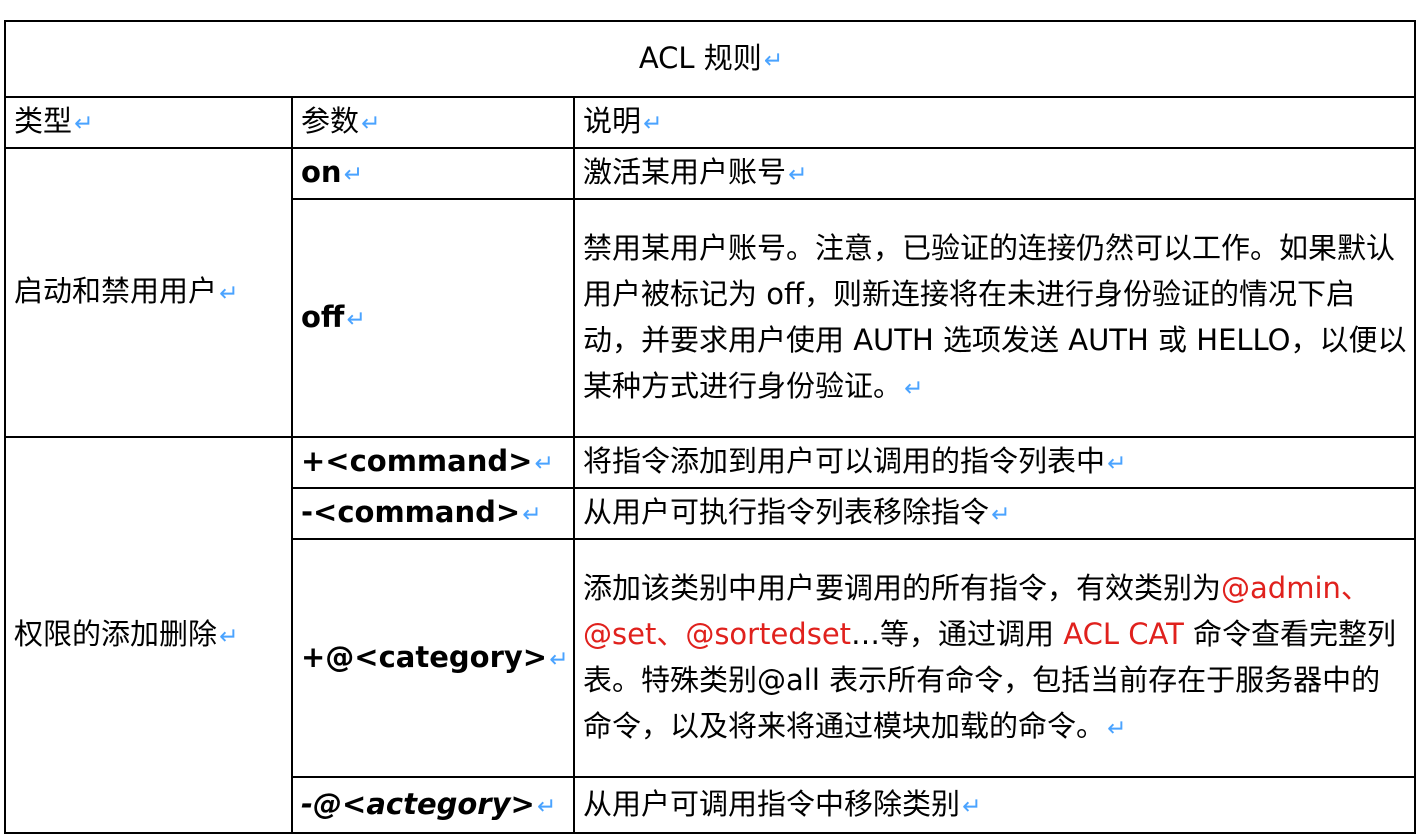 The width and height of the screenshot is (1416, 838). What do you see at coordinates (994, 122) in the screenshot?
I see `header-desc: 说明↵` at bounding box center [994, 122].